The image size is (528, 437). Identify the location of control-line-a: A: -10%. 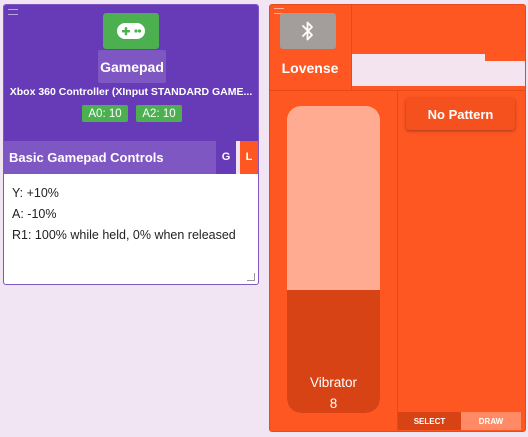
(34, 214).